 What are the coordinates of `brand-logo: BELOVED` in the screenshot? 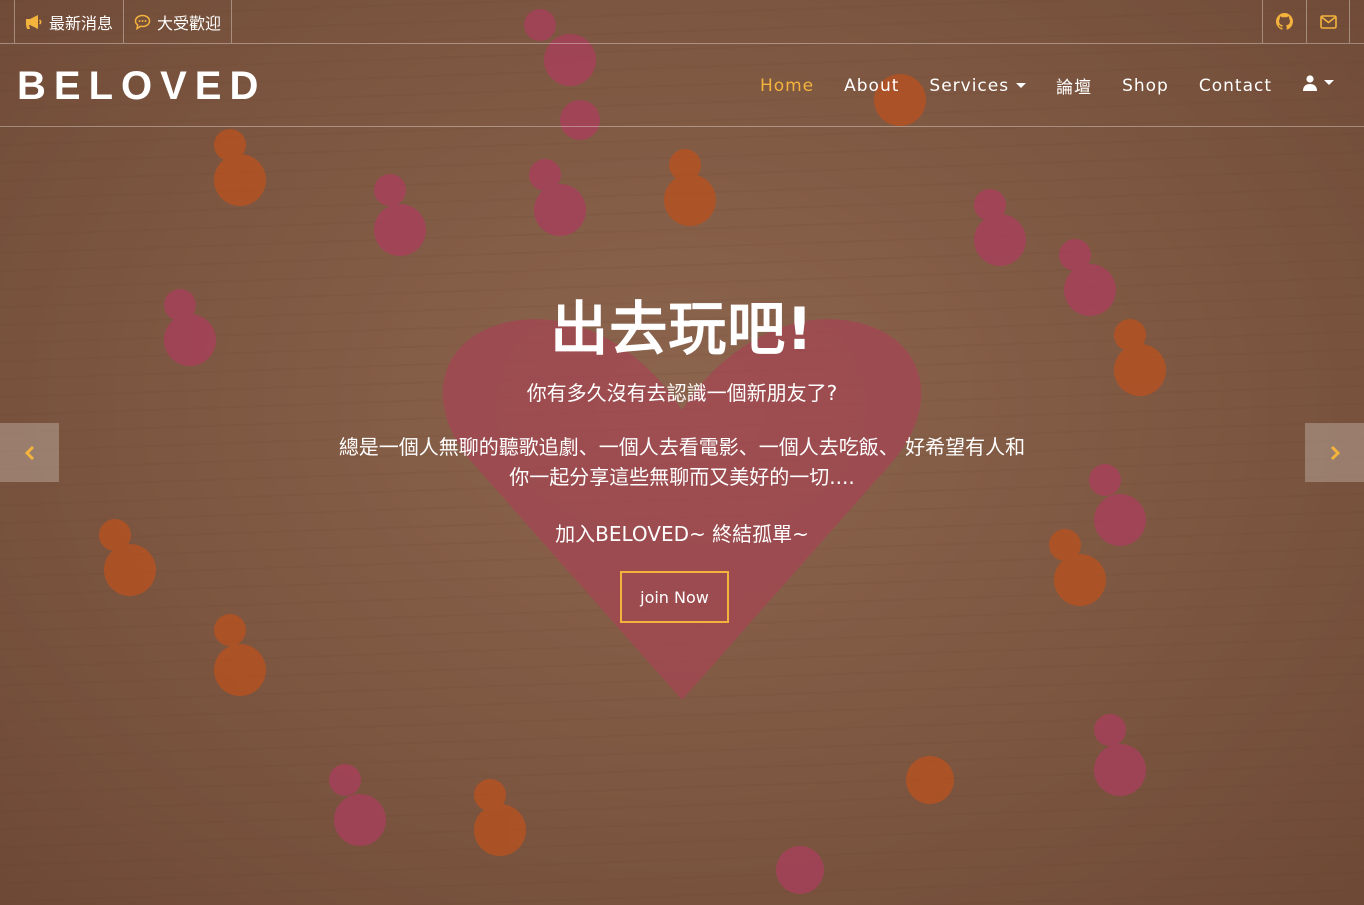 It's located at (141, 86).